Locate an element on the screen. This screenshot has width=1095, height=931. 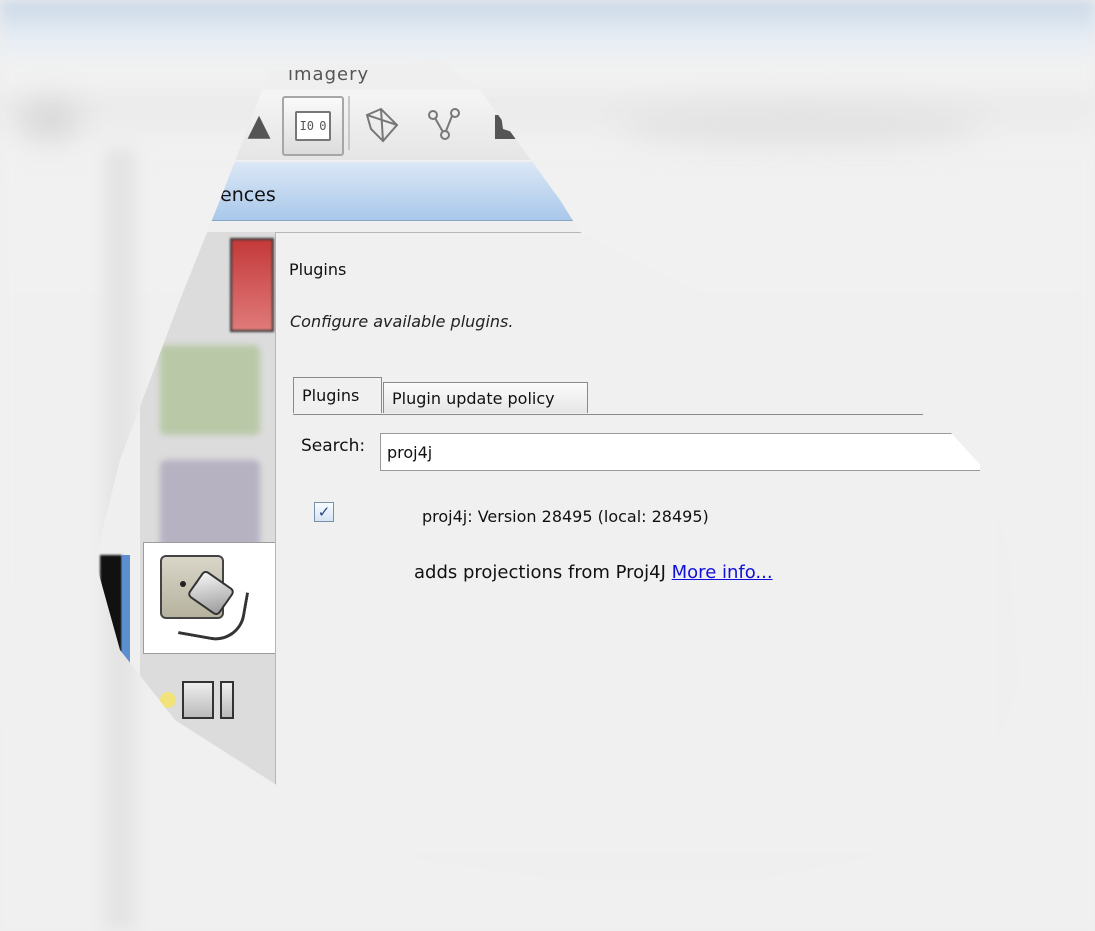
preferences-toggle-button: I0 0 is located at coordinates (313, 126).